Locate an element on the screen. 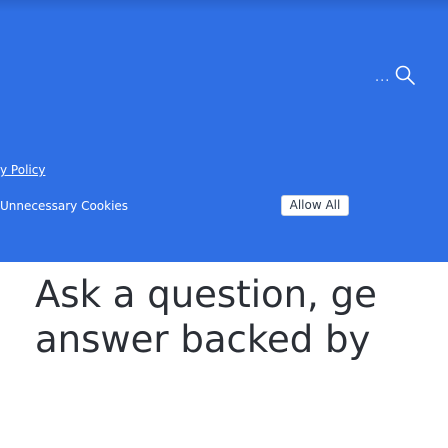 The image size is (448, 448). banner-top-fade is located at coordinates (224, 6).